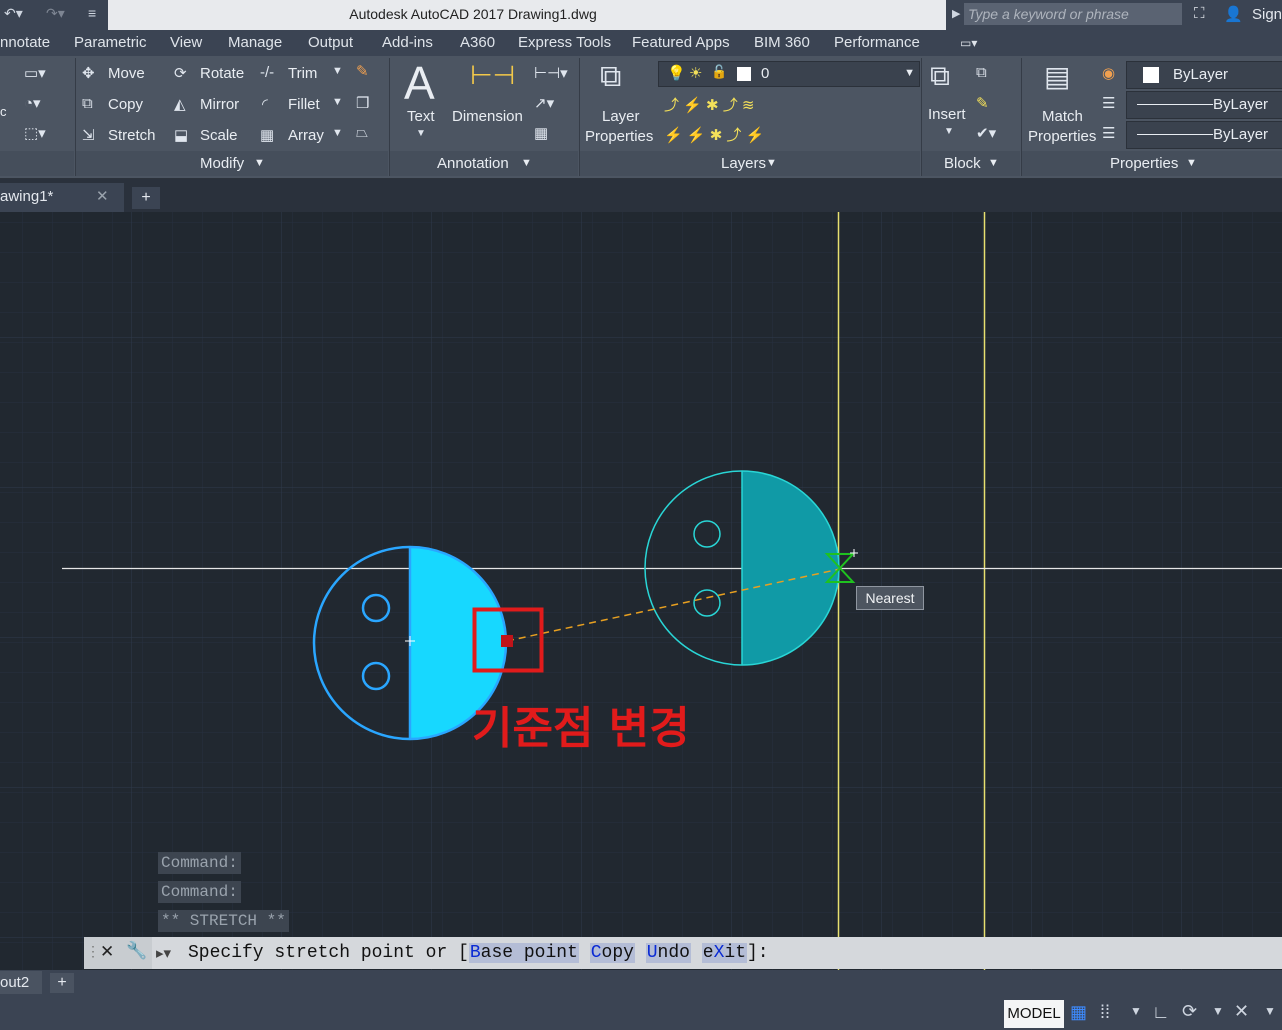  What do you see at coordinates (523, 953) in the screenshot?
I see `option-base-point: Base point` at bounding box center [523, 953].